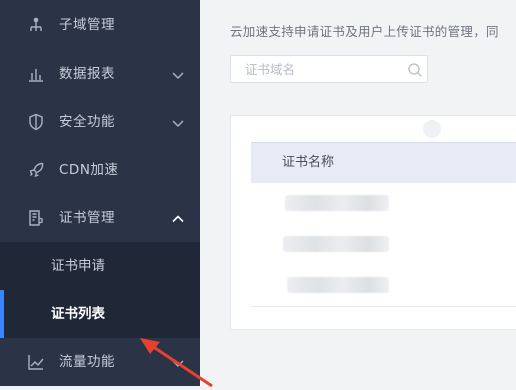 This screenshot has width=516, height=390. Describe the element at coordinates (383, 162) in the screenshot. I see `table-header: 证书名称` at that location.